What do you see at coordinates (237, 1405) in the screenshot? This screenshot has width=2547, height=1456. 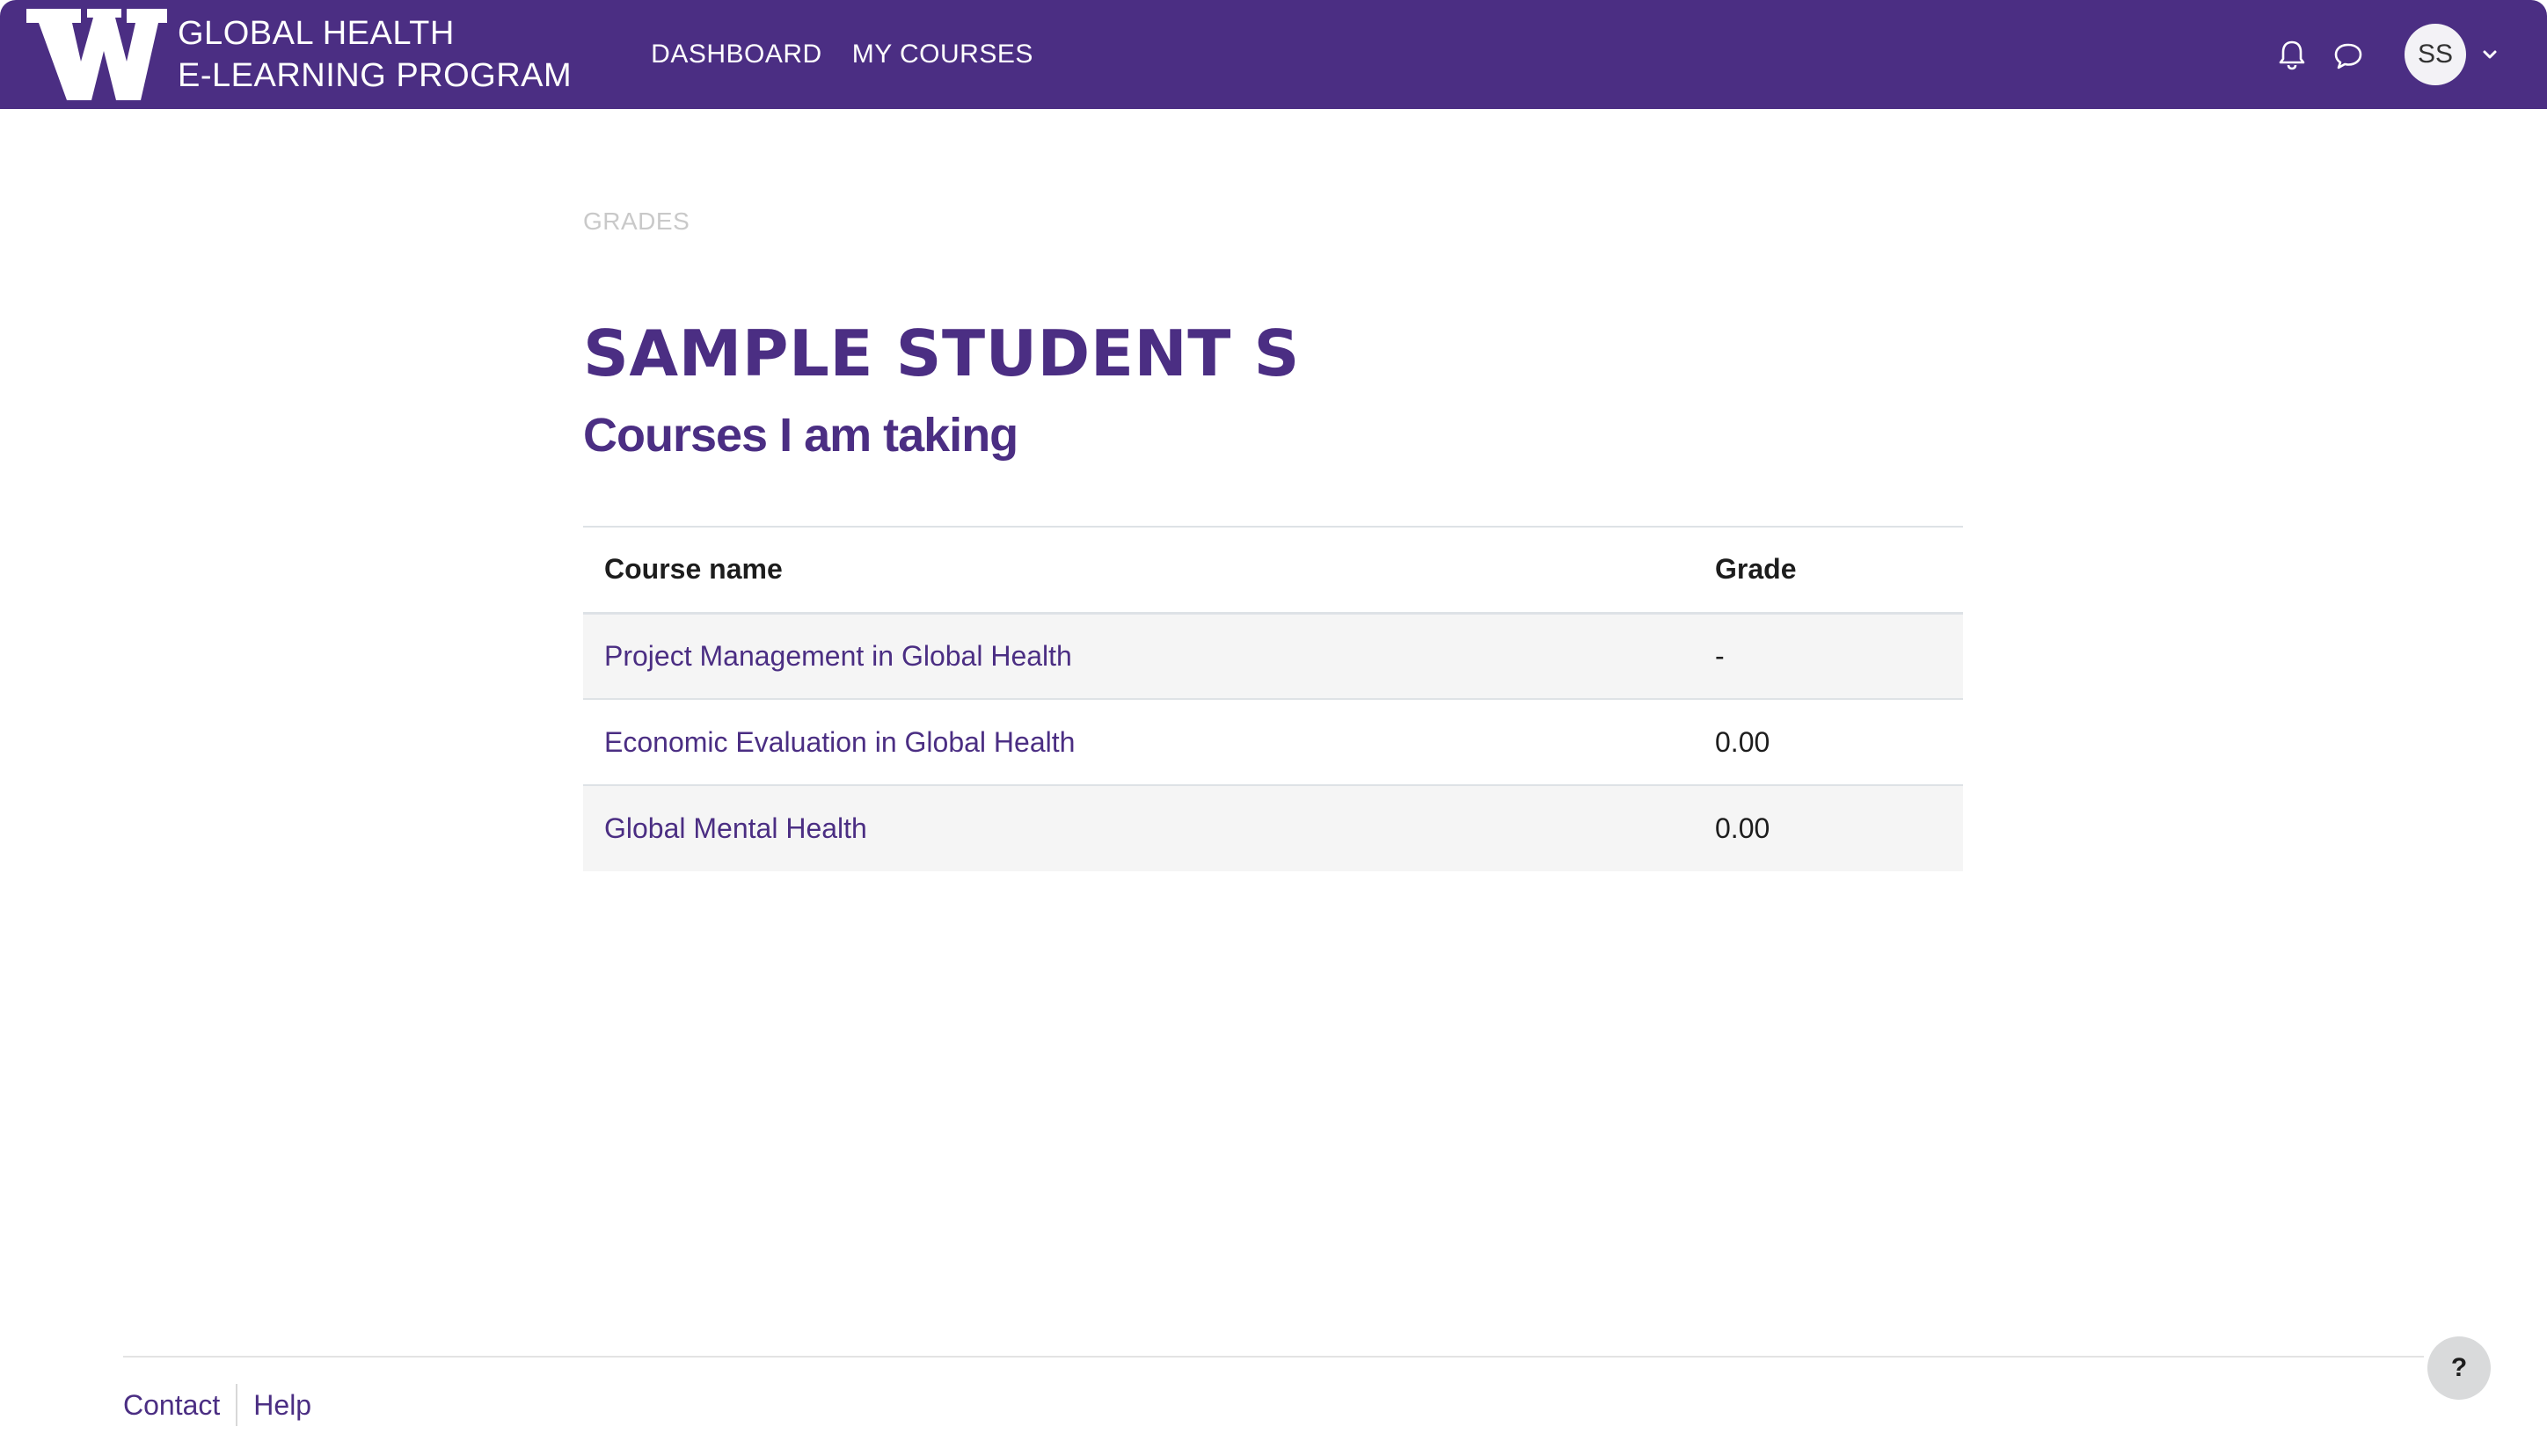 I see `footer-separator` at bounding box center [237, 1405].